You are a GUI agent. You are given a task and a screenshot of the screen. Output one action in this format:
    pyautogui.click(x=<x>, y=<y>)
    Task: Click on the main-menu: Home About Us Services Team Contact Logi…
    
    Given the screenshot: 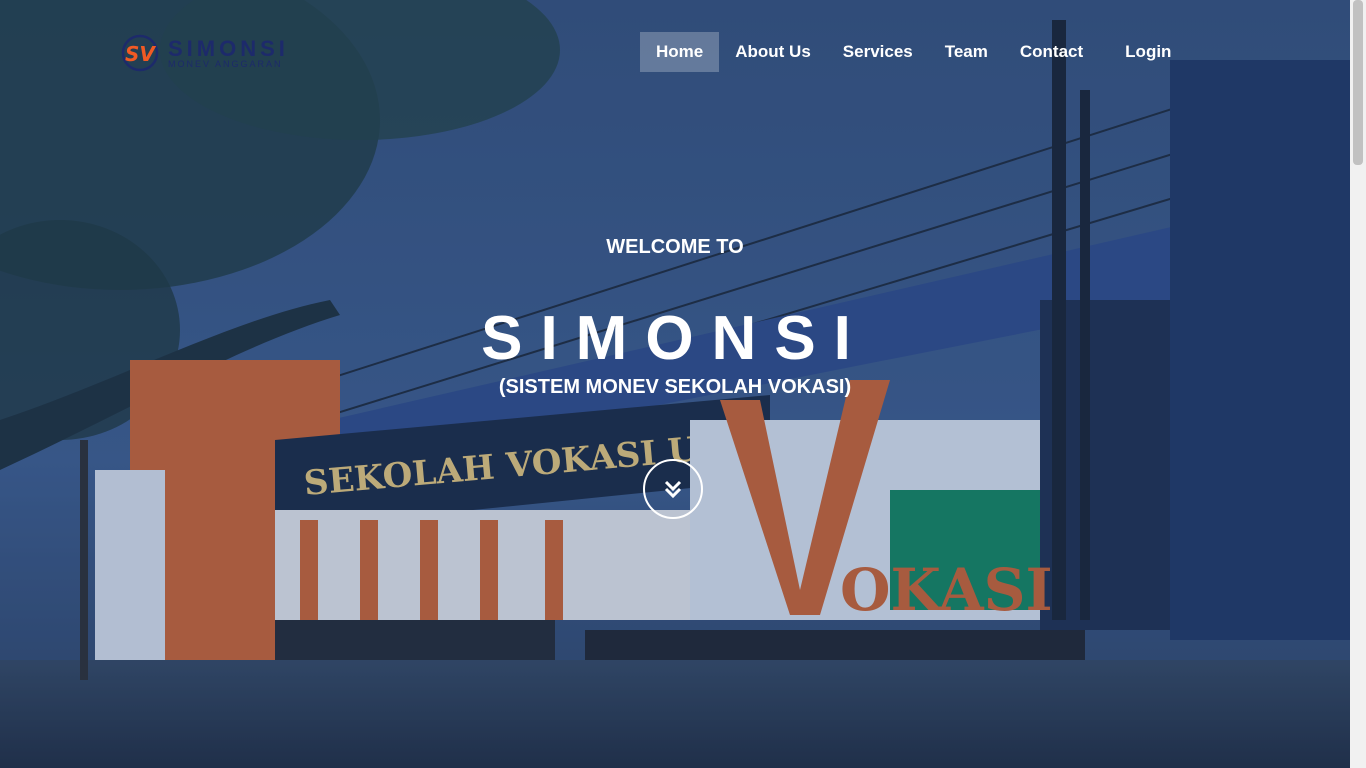 What is the action you would take?
    pyautogui.click(x=913, y=52)
    